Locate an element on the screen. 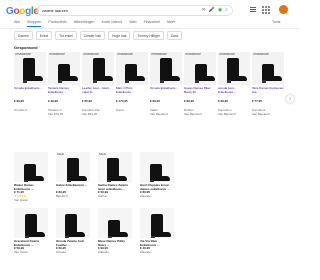  mic-icon: 🎤 is located at coordinates (212, 10).